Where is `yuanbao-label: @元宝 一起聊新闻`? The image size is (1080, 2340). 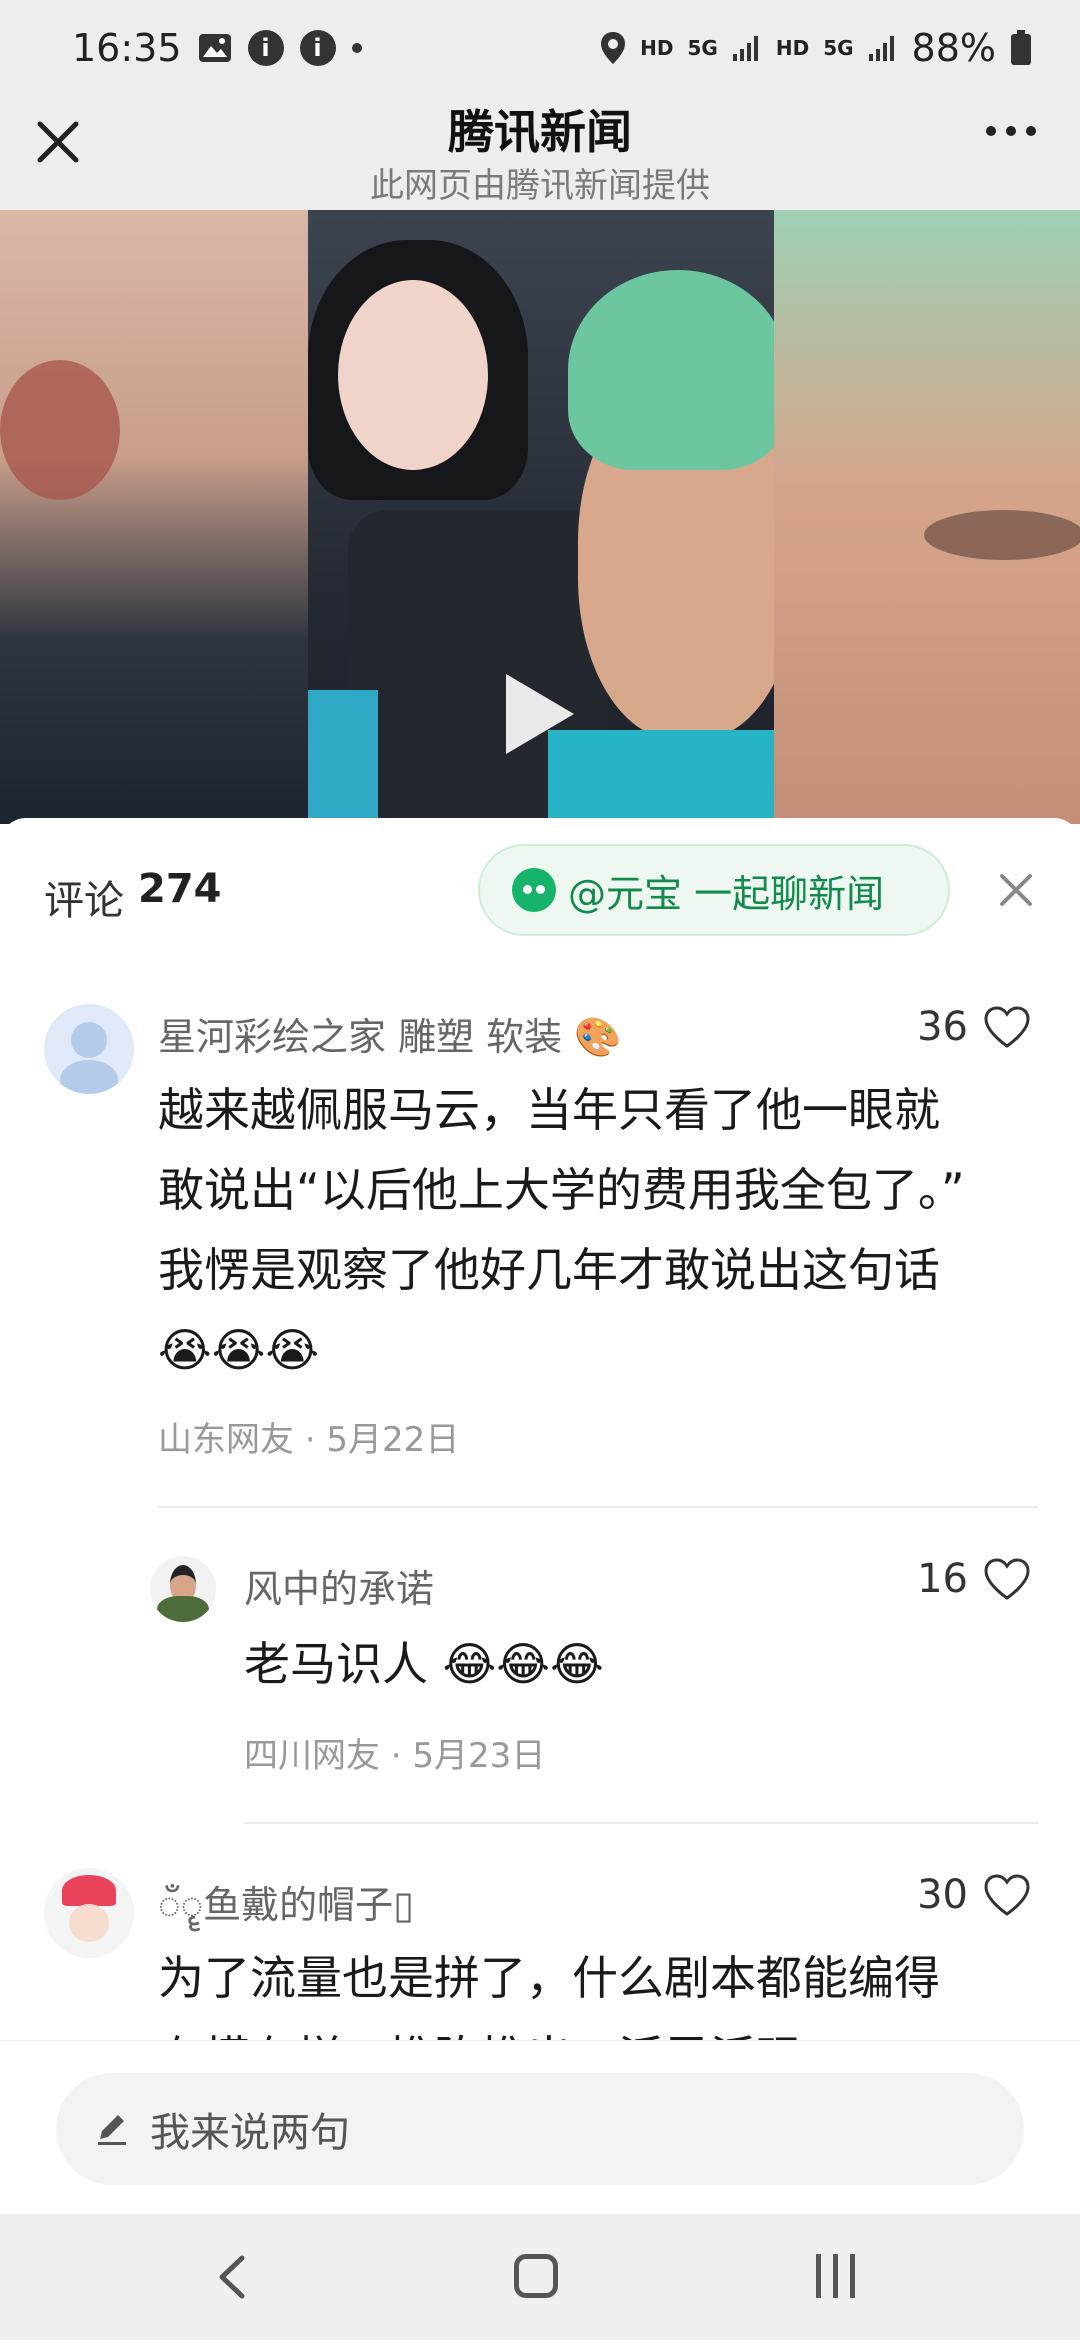
yuanbao-label: @元宝 一起聊新闻 is located at coordinates (726, 893).